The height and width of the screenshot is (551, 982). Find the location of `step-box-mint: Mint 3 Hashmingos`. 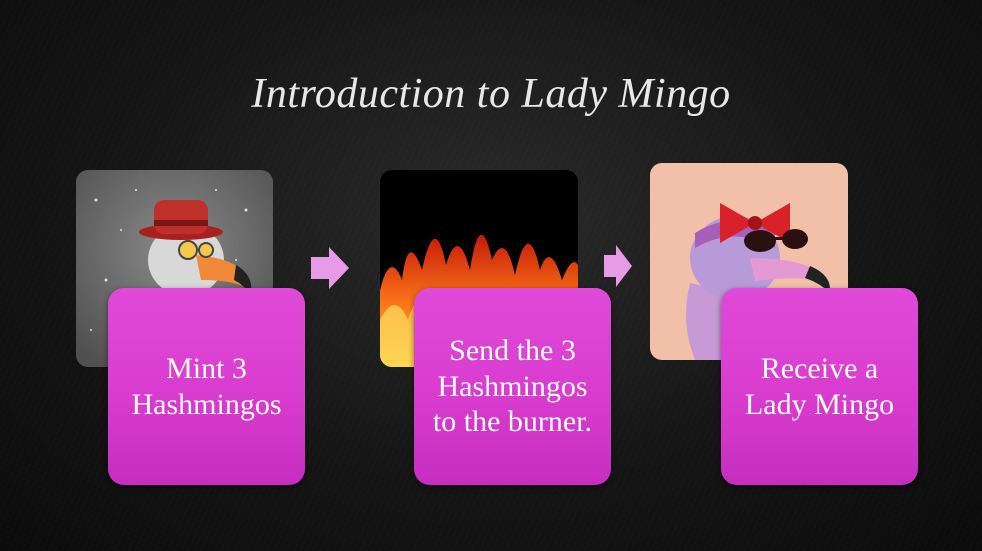

step-box-mint: Mint 3 Hashmingos is located at coordinates (206, 386).